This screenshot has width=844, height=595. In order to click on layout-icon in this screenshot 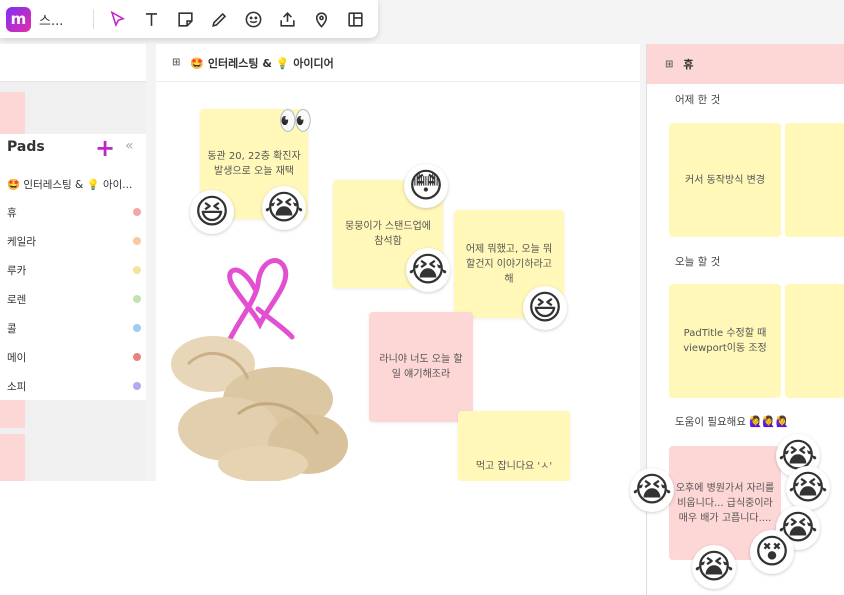, I will do `click(355, 19)`.